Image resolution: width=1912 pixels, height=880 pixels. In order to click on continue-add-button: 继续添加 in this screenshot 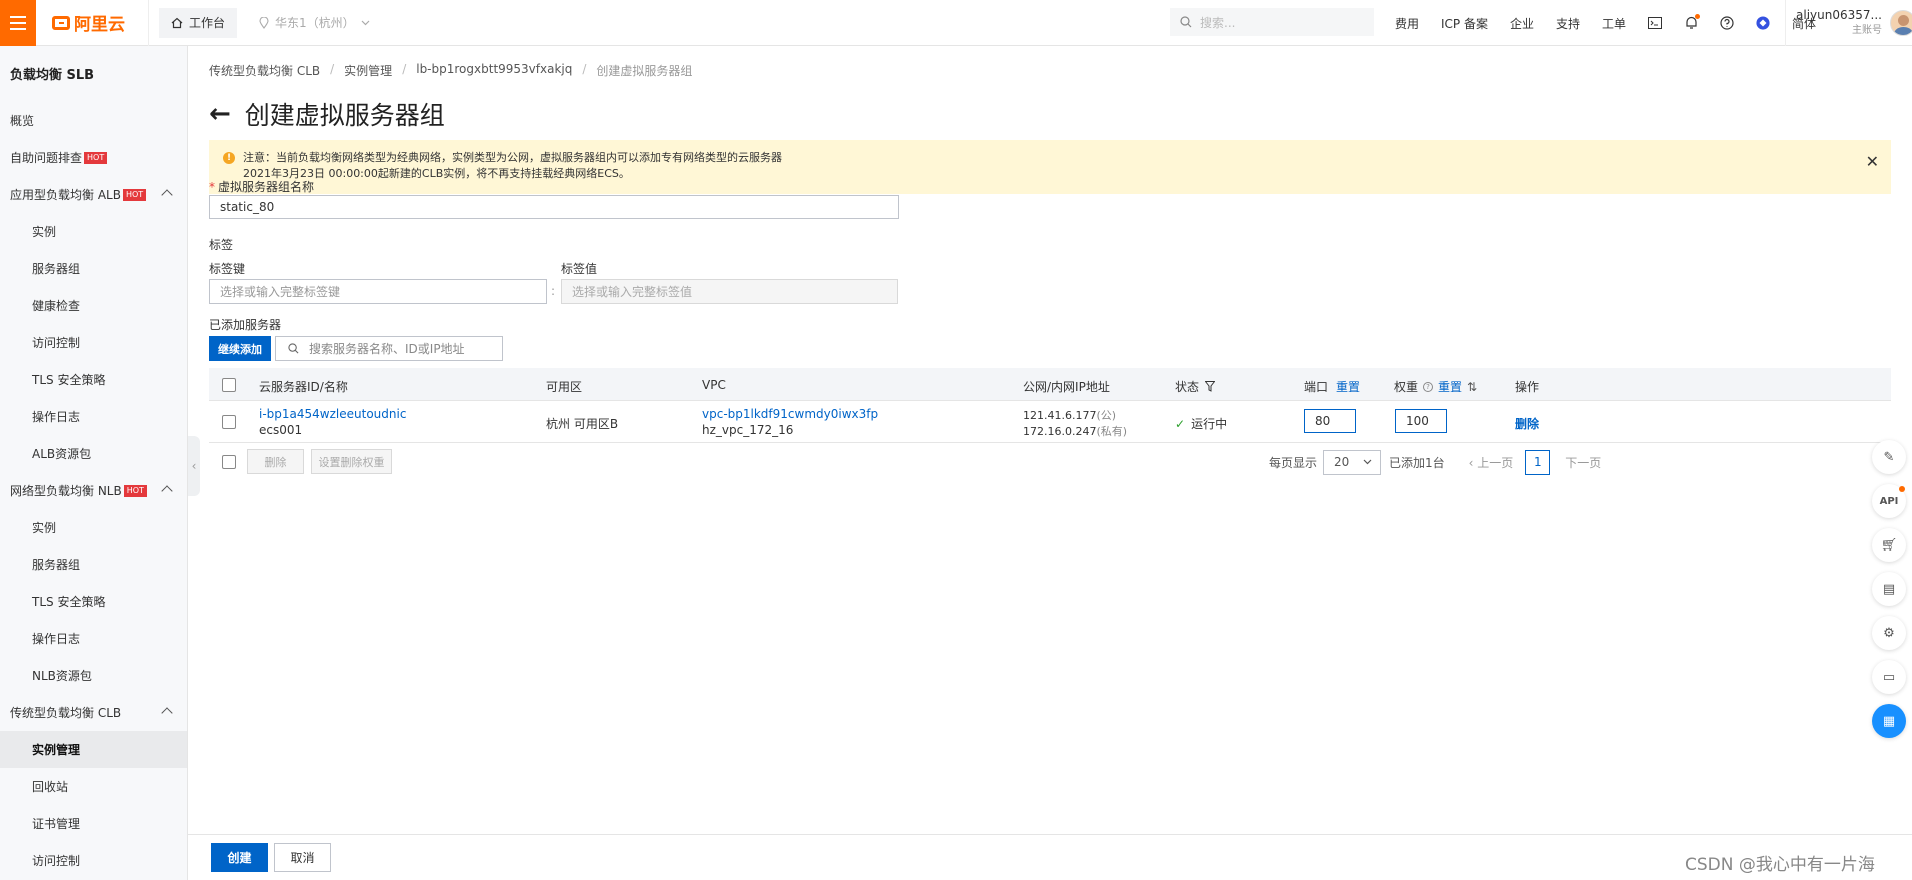, I will do `click(240, 348)`.